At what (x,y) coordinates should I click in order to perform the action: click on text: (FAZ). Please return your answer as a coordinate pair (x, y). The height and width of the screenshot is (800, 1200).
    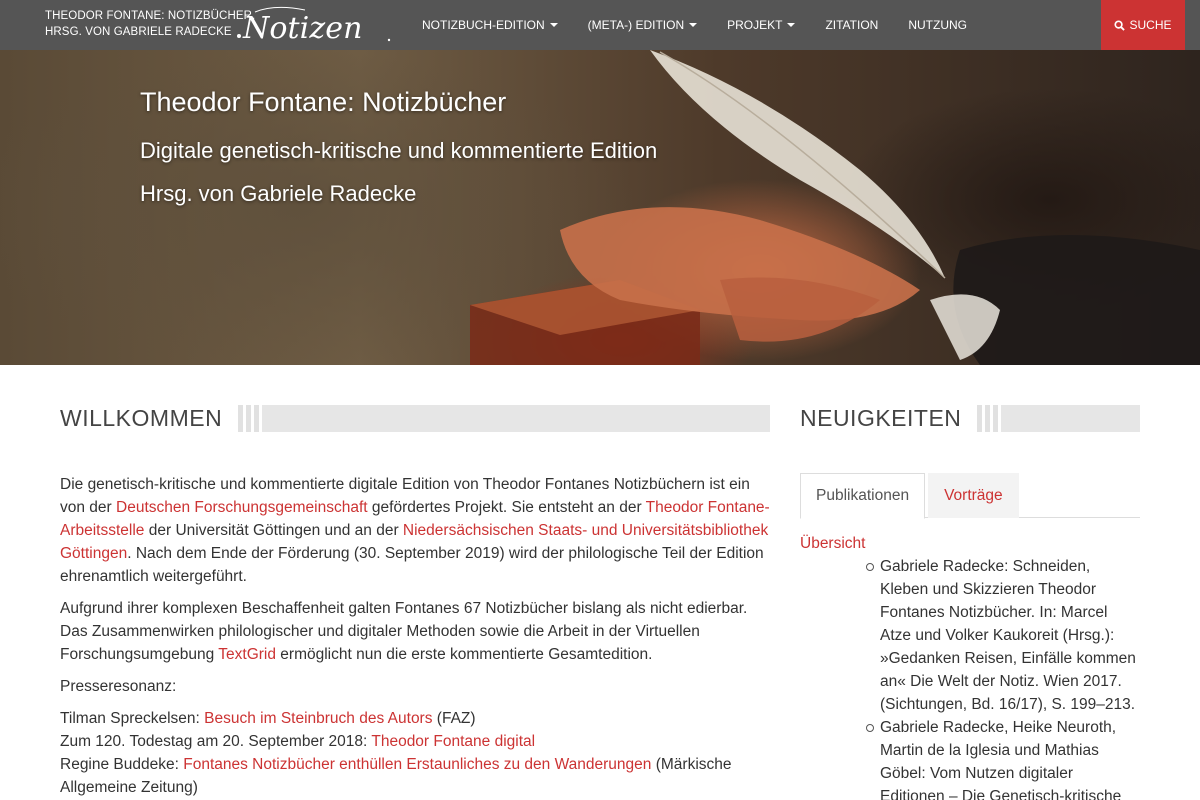
    Looking at the image, I should click on (454, 718).